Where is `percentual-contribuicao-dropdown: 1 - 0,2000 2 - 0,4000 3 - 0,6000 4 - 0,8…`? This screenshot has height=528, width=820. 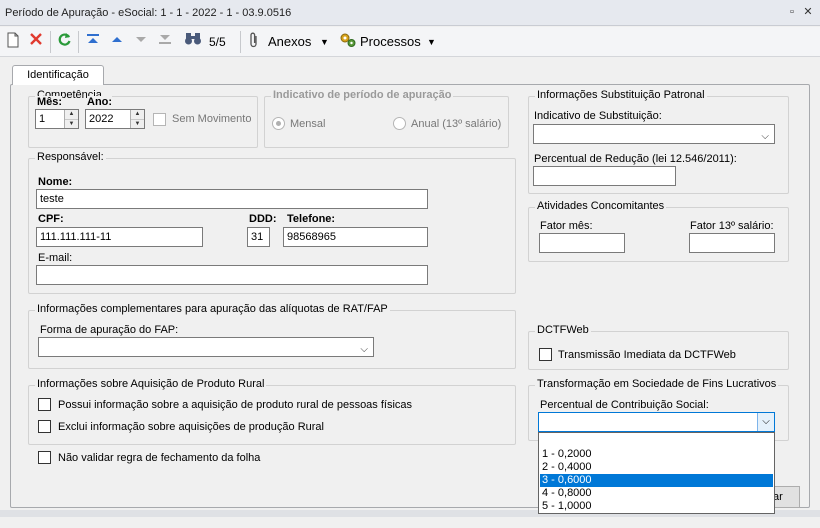 percentual-contribuicao-dropdown: 1 - 0,2000 2 - 0,4000 3 - 0,6000 4 - 0,8… is located at coordinates (656, 473).